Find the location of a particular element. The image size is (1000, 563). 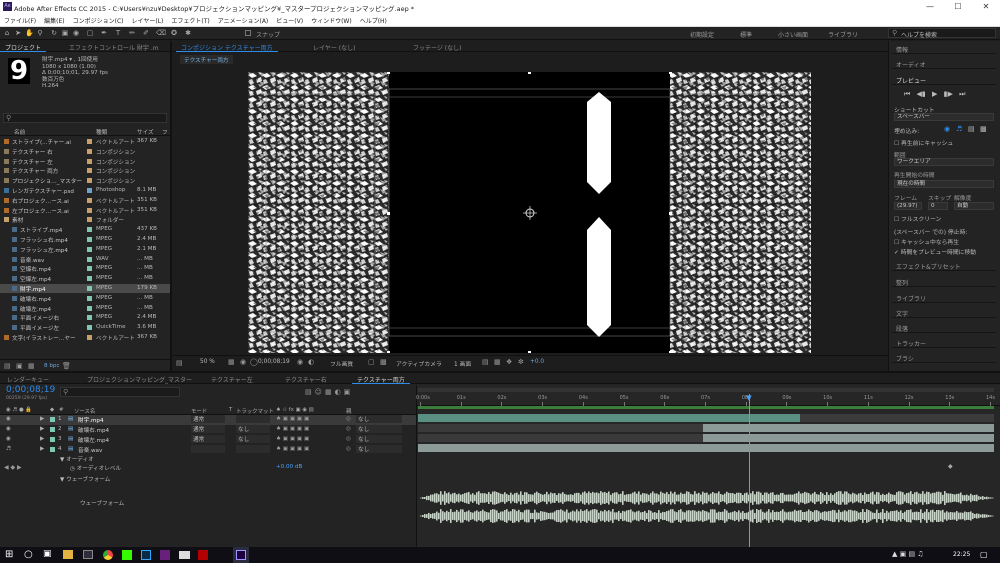

brush-header: ブラシ is located at coordinates (944, 357).